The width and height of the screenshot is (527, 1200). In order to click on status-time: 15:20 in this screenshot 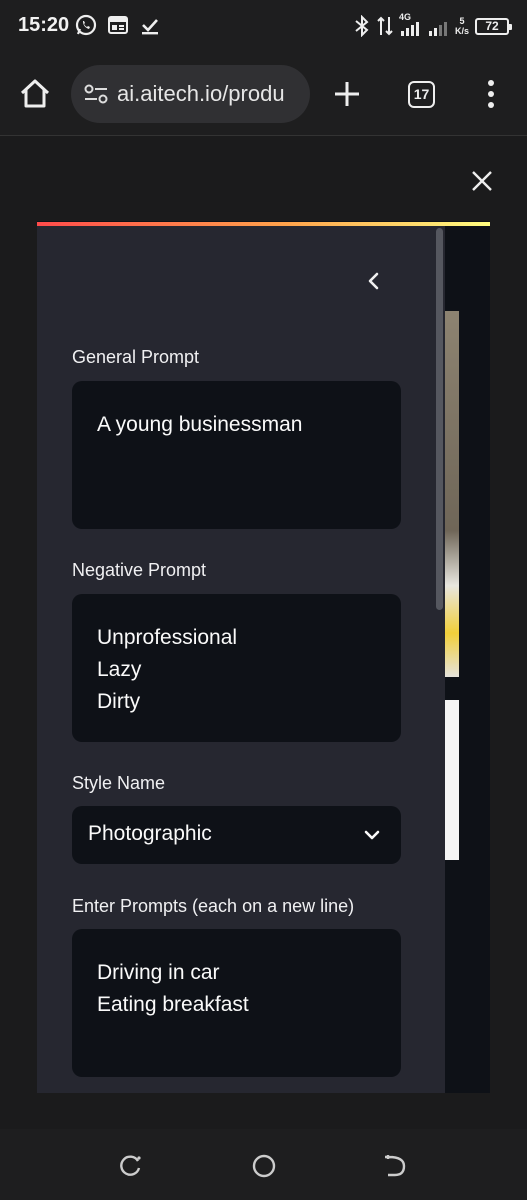, I will do `click(44, 25)`.